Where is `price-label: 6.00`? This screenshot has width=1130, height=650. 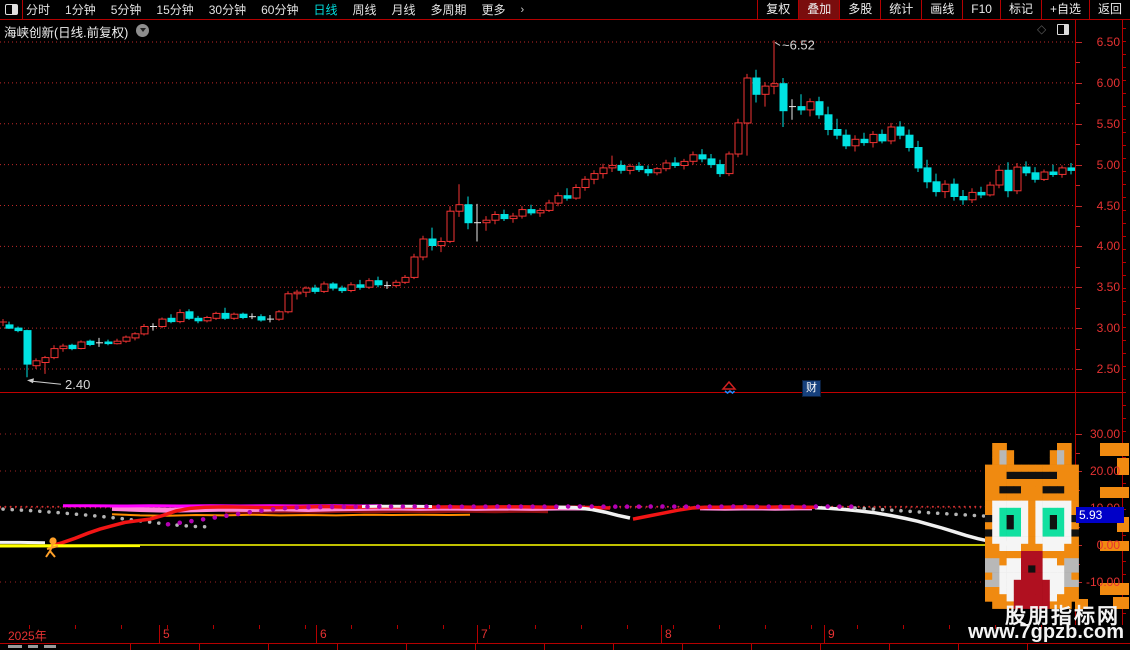 price-label: 6.00 is located at coordinates (1108, 82).